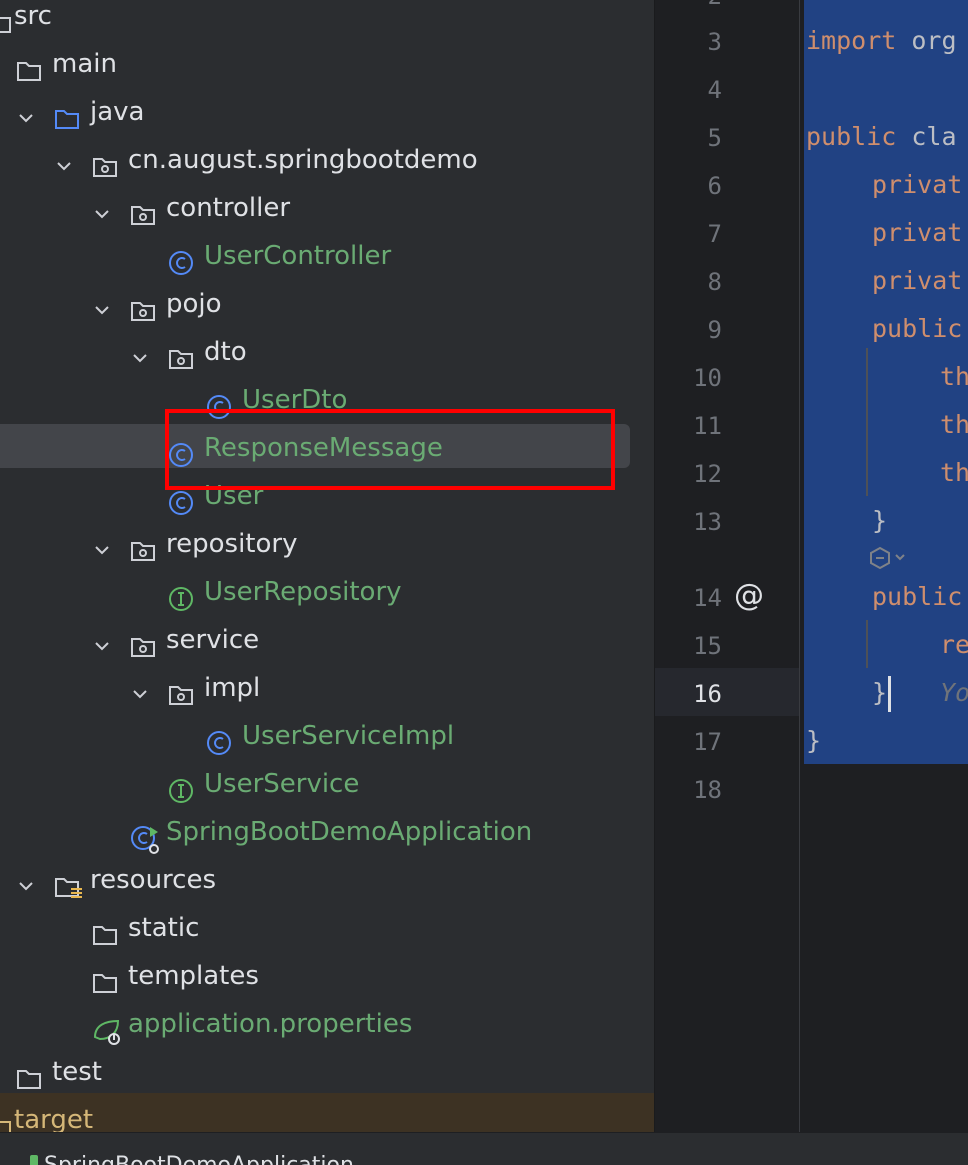 The height and width of the screenshot is (1165, 968). Describe the element at coordinates (917, 232) in the screenshot. I see `code-line-7: privat` at that location.